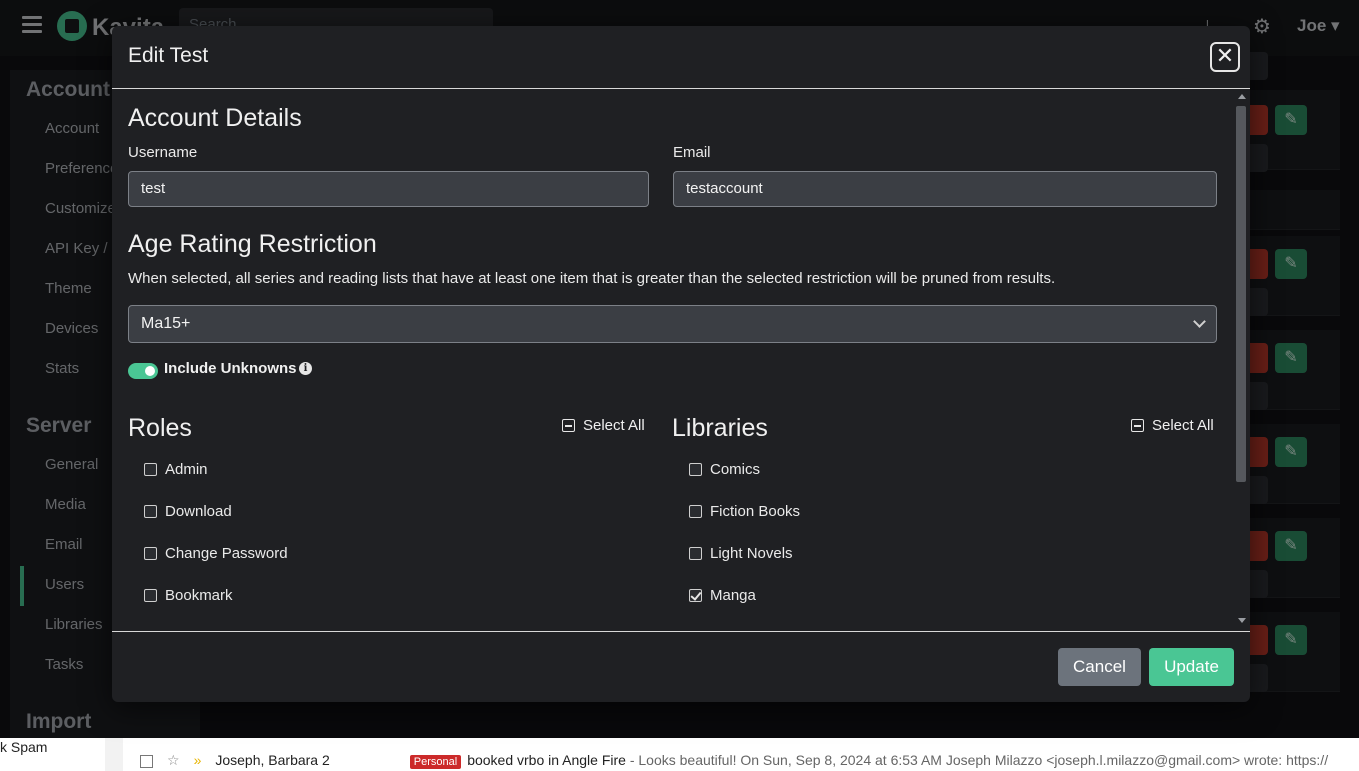 This screenshot has height=771, width=1359. I want to click on modal-scrollbar, so click(1242, 360).